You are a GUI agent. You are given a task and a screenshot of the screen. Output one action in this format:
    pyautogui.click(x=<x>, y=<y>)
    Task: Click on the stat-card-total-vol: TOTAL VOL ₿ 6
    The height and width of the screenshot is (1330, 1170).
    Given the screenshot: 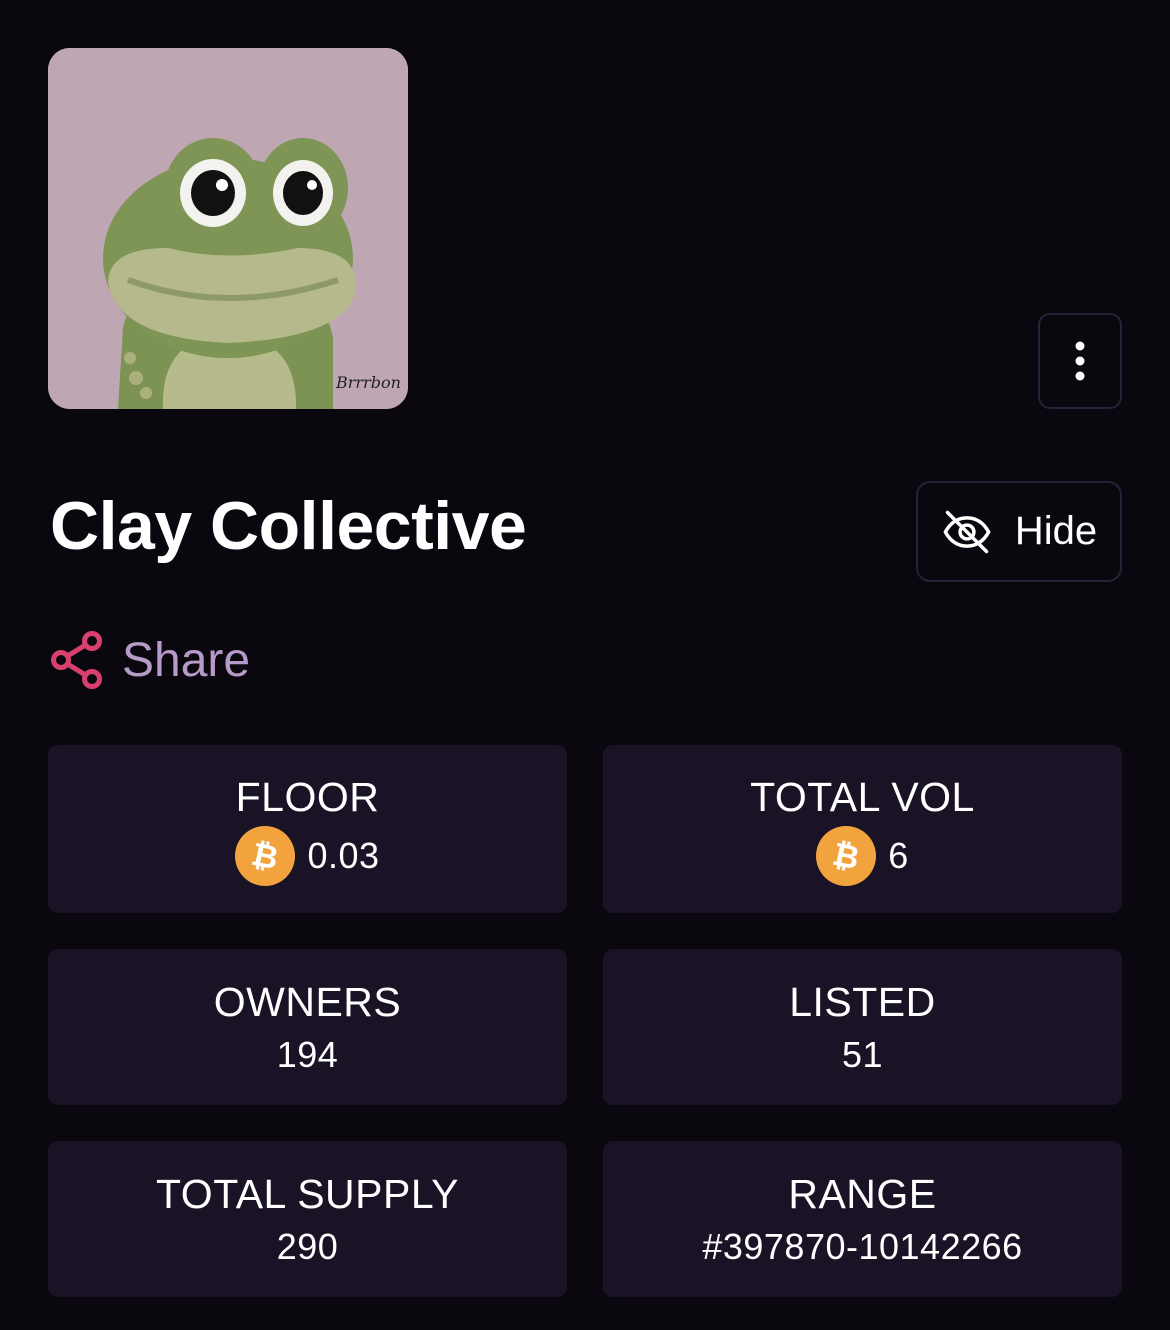 What is the action you would take?
    pyautogui.click(x=862, y=829)
    